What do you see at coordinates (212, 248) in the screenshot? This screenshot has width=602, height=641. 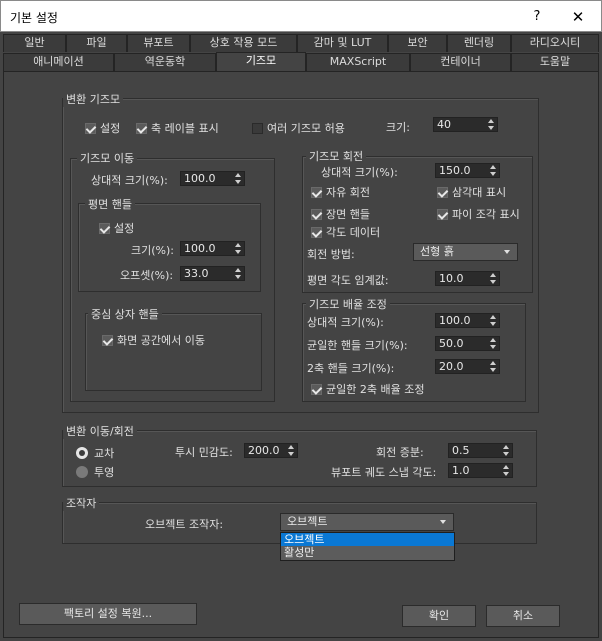 I see `plane-handle-size-spinner: 100.0` at bounding box center [212, 248].